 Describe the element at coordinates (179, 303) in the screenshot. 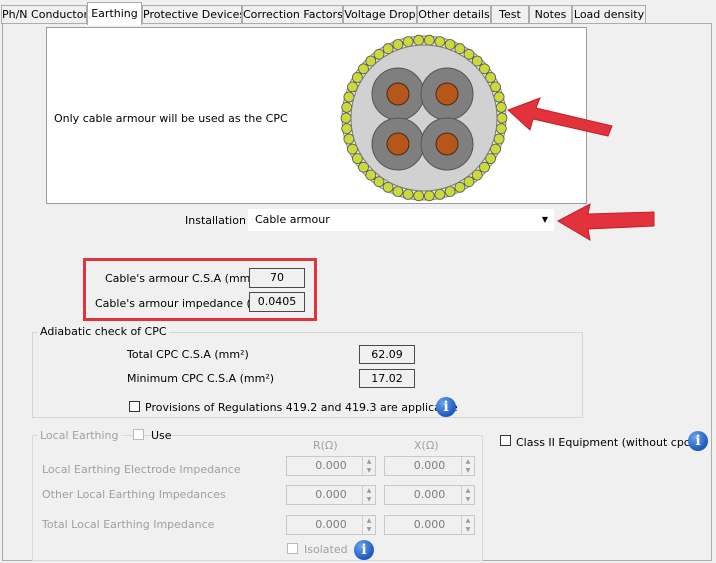

I see `armour-impedance-label: Cable's armour impedance (Ω)` at that location.